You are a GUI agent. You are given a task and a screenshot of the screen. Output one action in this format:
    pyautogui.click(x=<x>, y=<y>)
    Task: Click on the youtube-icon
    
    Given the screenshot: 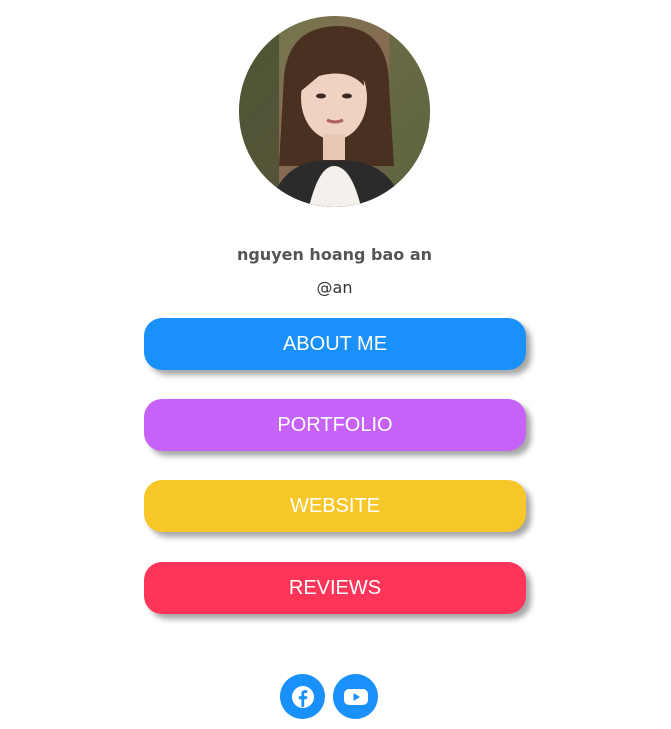 What is the action you would take?
    pyautogui.click(x=355, y=696)
    